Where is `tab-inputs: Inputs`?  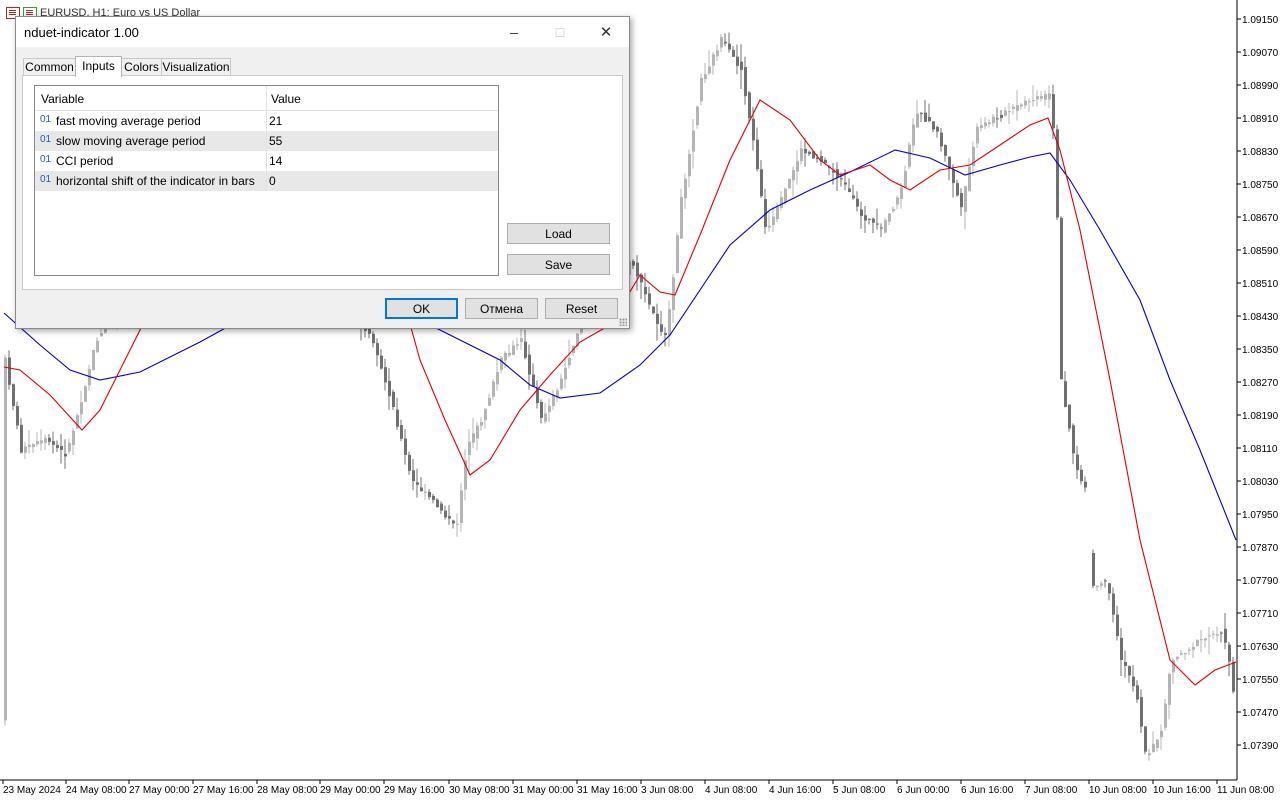 tab-inputs: Inputs is located at coordinates (98, 66).